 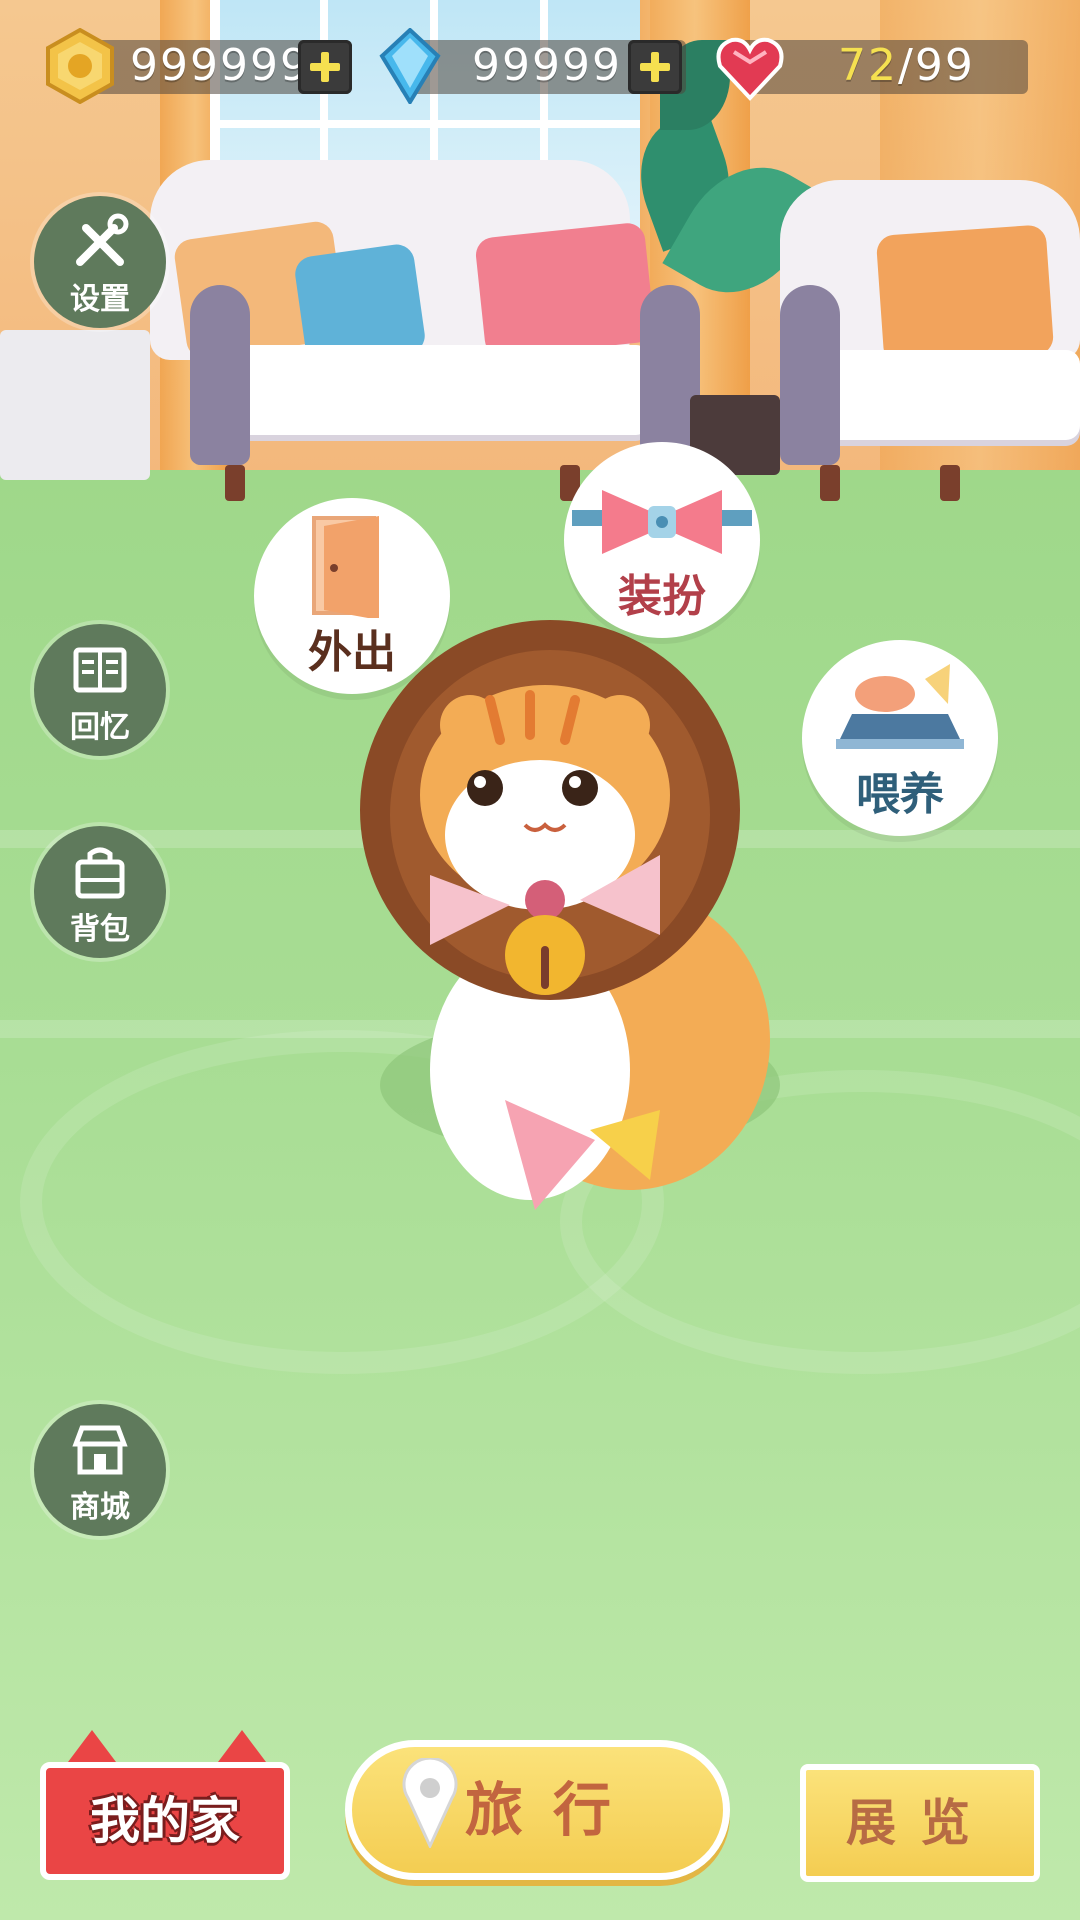 I want to click on map-pin-icon, so click(x=430, y=1803).